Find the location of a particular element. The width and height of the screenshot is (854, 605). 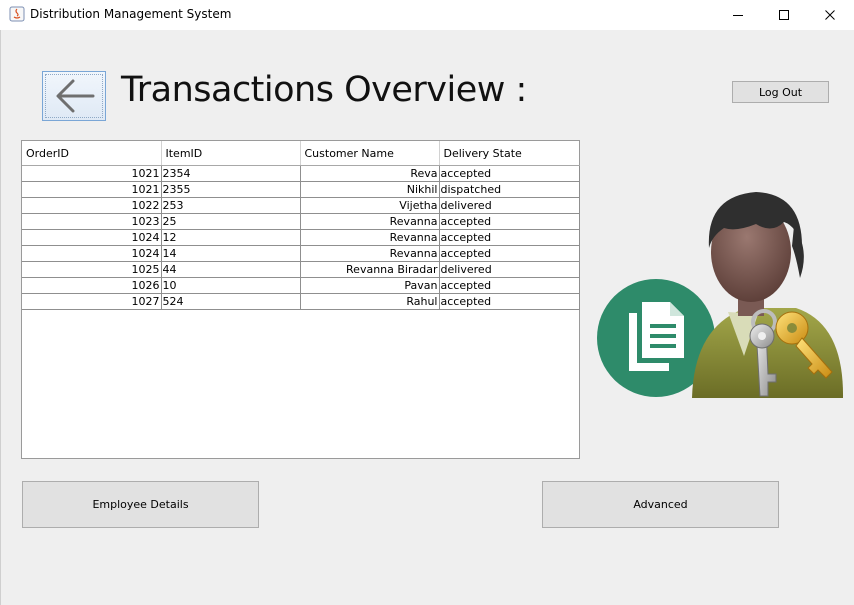

table-row: 1021 2355 Nikhil dispatched is located at coordinates (301, 189).